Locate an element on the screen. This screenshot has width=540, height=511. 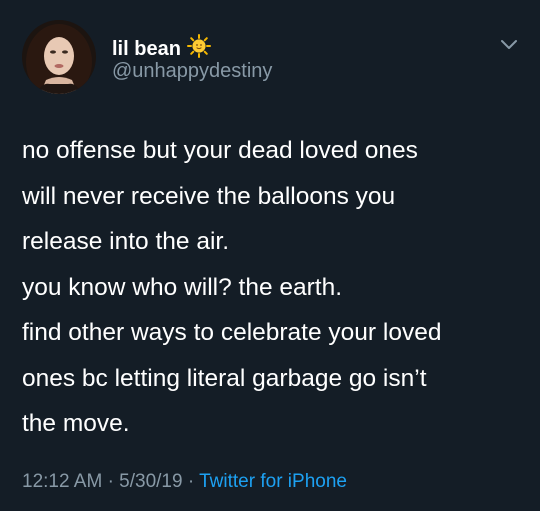
sun-with-face-icon is located at coordinates (198, 48).